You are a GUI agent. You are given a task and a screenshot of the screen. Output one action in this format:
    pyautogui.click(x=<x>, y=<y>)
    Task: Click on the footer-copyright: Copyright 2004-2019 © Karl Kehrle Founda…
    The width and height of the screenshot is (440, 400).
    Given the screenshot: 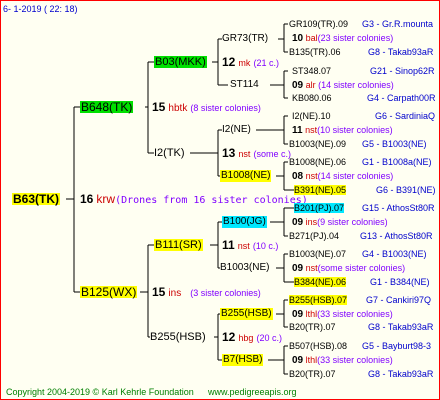 What is the action you would take?
    pyautogui.click(x=100, y=392)
    